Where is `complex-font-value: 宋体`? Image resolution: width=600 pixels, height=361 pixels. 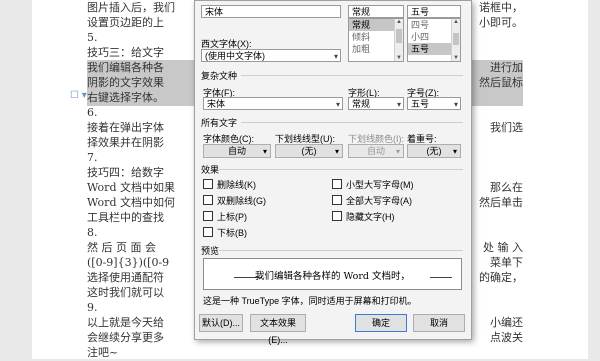
complex-font-value: 宋体 is located at coordinates (216, 104).